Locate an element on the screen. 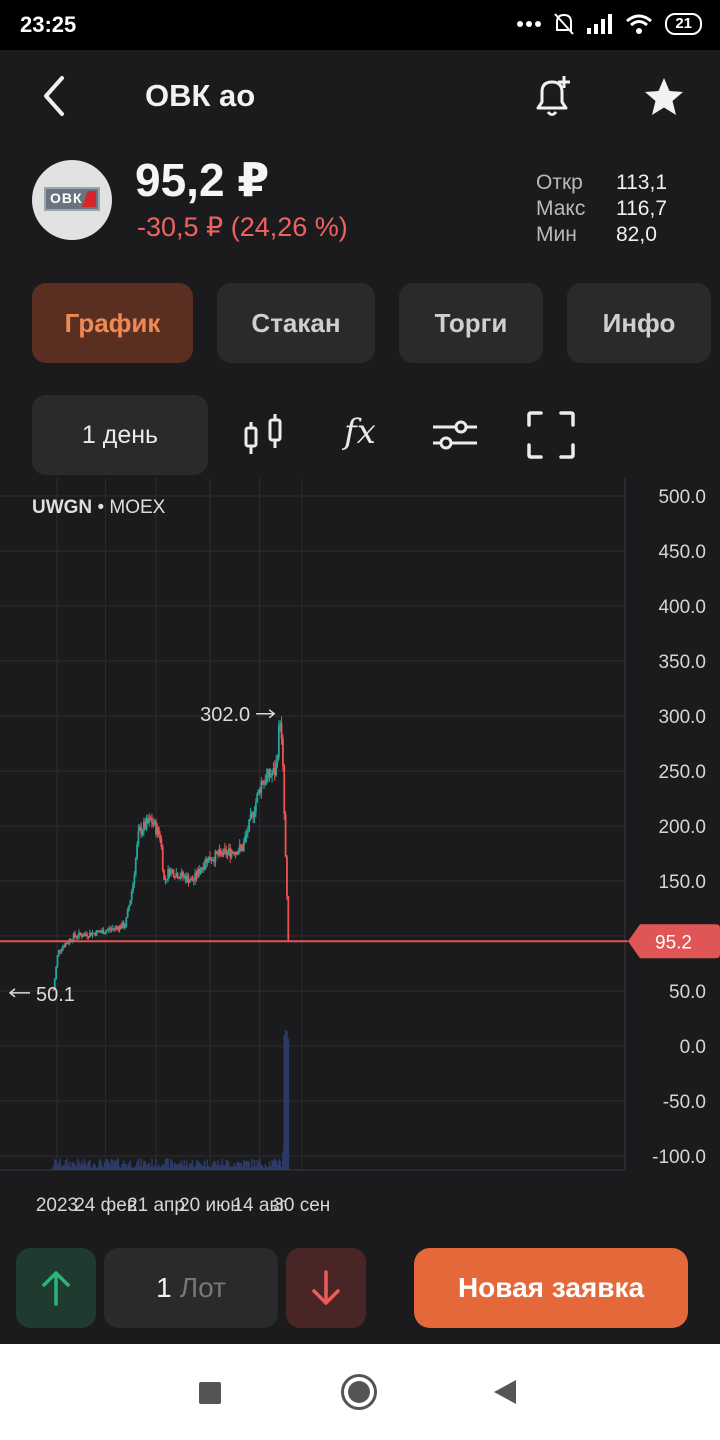 This screenshot has height=1440, width=720. tab-info: Инфо is located at coordinates (639, 323).